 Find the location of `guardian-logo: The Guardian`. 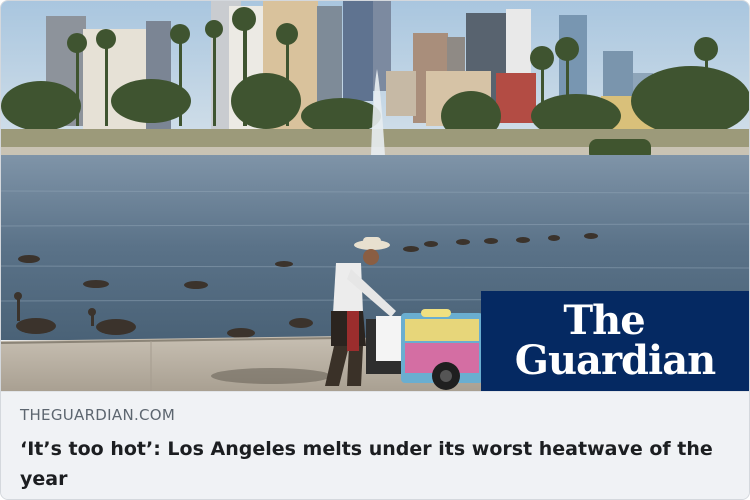

guardian-logo: The Guardian is located at coordinates (615, 341).